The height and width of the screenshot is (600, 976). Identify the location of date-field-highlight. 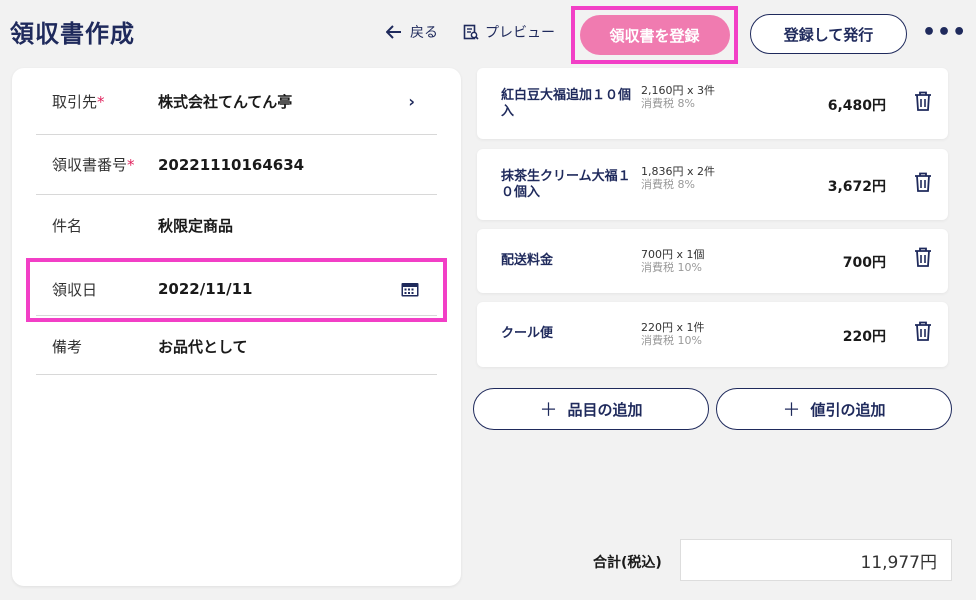
(236, 290).